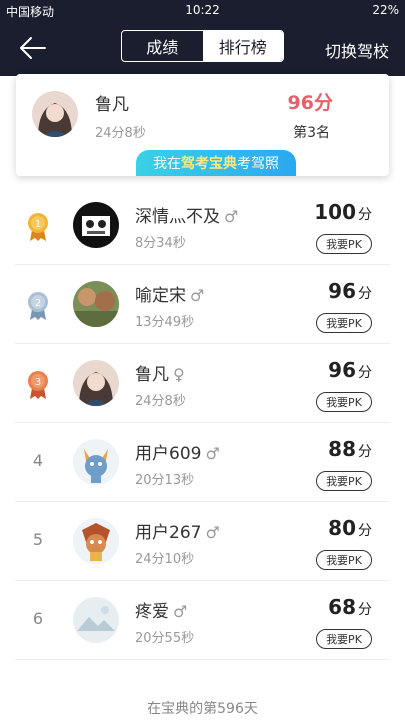 The height and width of the screenshot is (720, 405). What do you see at coordinates (258, 164) in the screenshot?
I see `banner-suffix: 考驾照` at bounding box center [258, 164].